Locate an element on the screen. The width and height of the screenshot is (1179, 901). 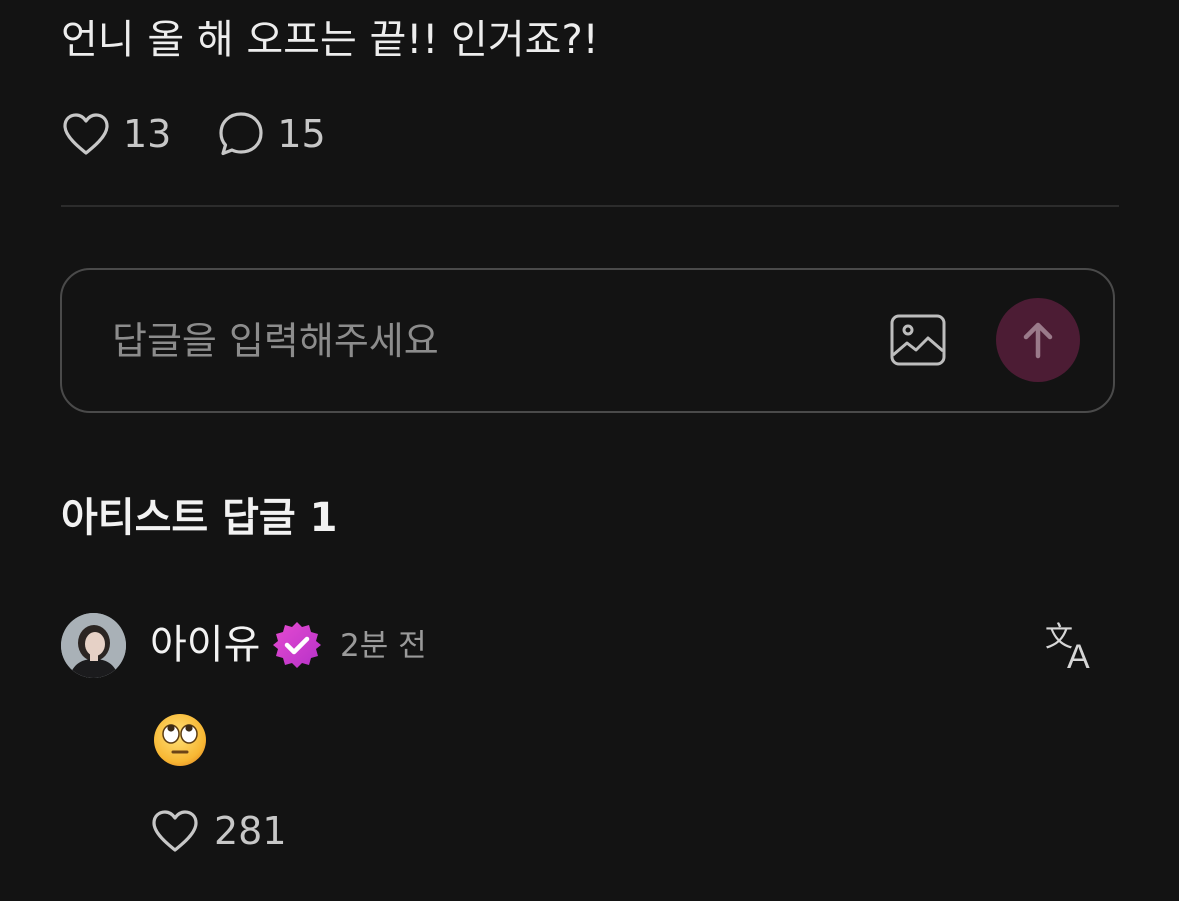
comment-button: 15 is located at coordinates (271, 134).